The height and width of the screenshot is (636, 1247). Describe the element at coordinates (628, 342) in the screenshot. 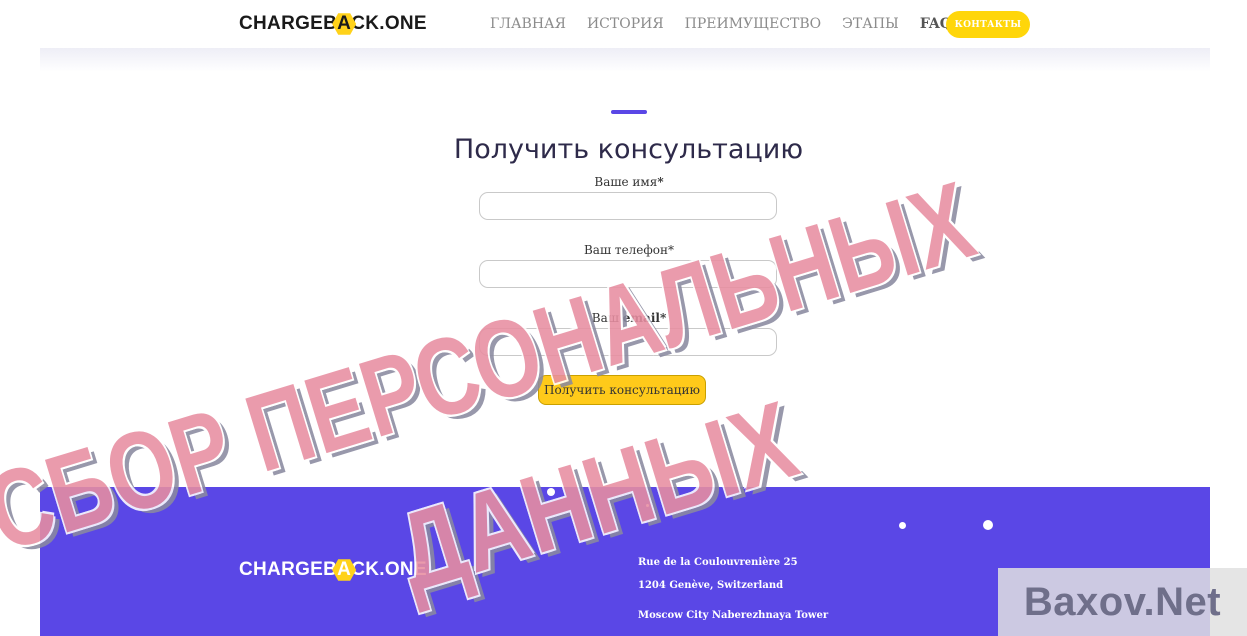

I see `email-input` at that location.